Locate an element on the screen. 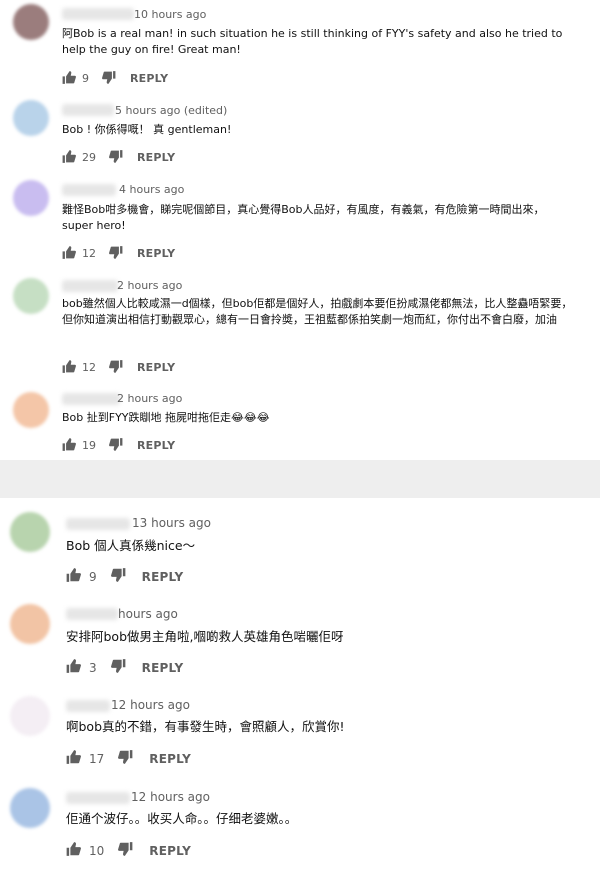 The image size is (600, 872). comment-item: 13 hours ago Bob 個人真係幾nice～ 9 REPLY is located at coordinates (300, 548).